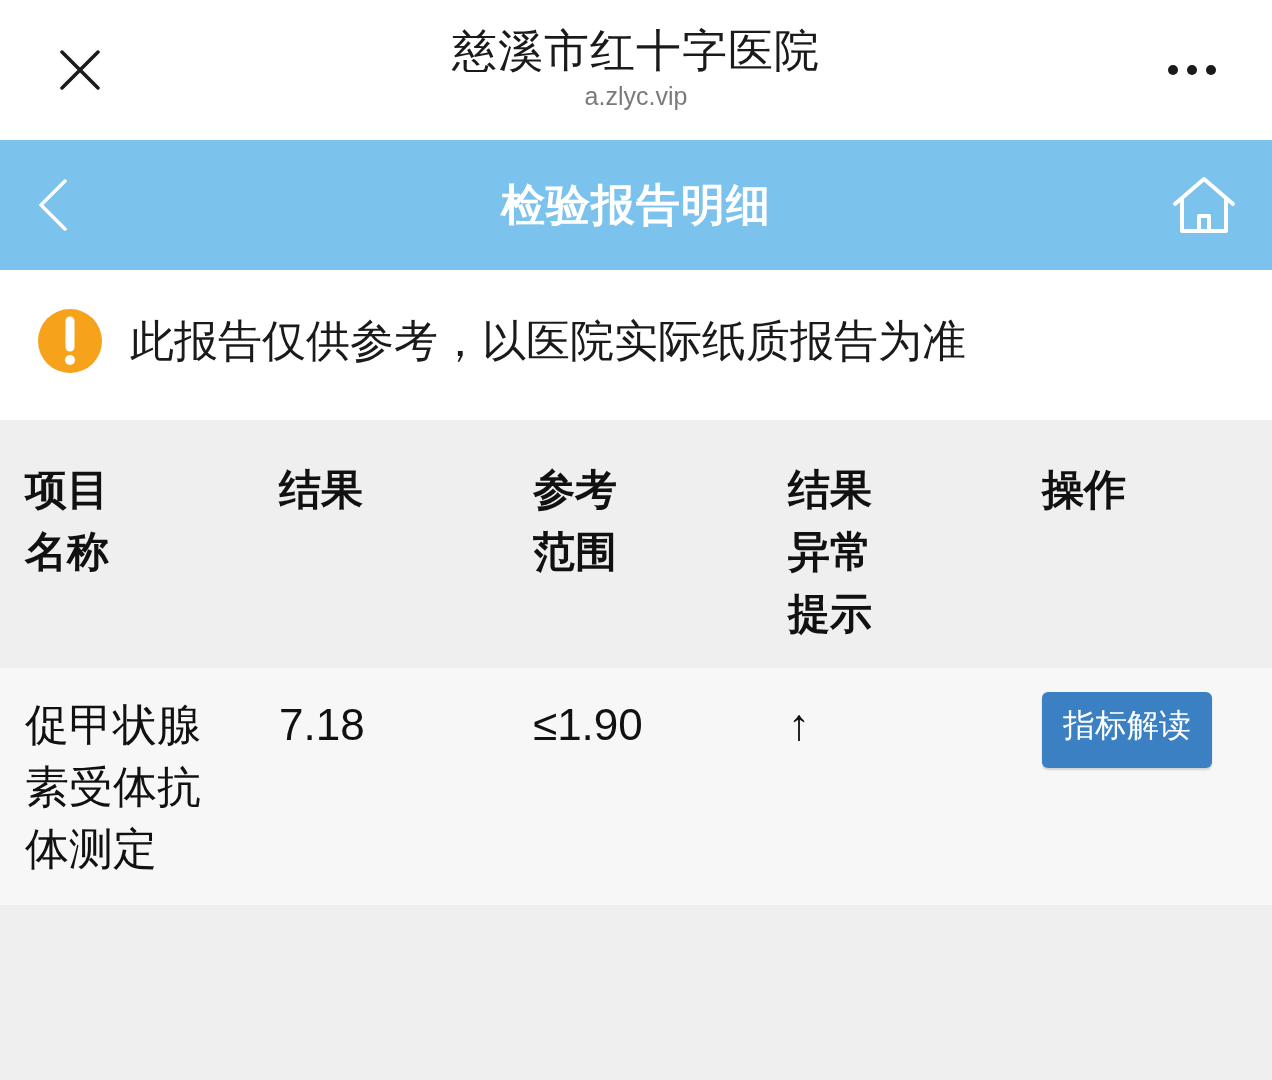 The image size is (1272, 1080). What do you see at coordinates (1192, 70) in the screenshot?
I see `more-icon` at bounding box center [1192, 70].